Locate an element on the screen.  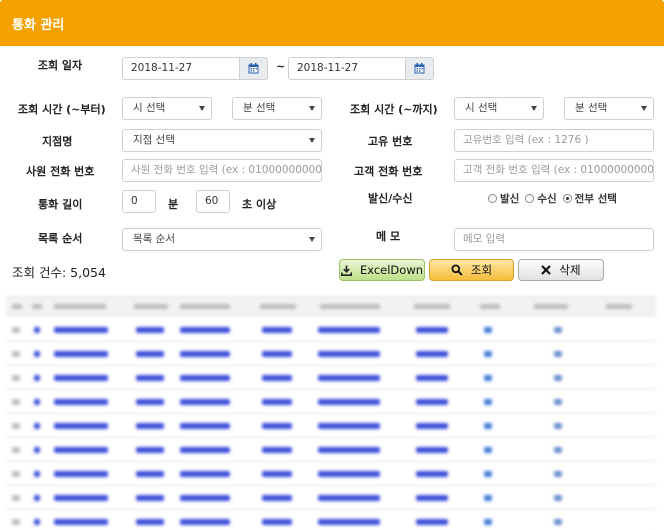
time-to-hour-select: 시 선택 is located at coordinates (499, 108).